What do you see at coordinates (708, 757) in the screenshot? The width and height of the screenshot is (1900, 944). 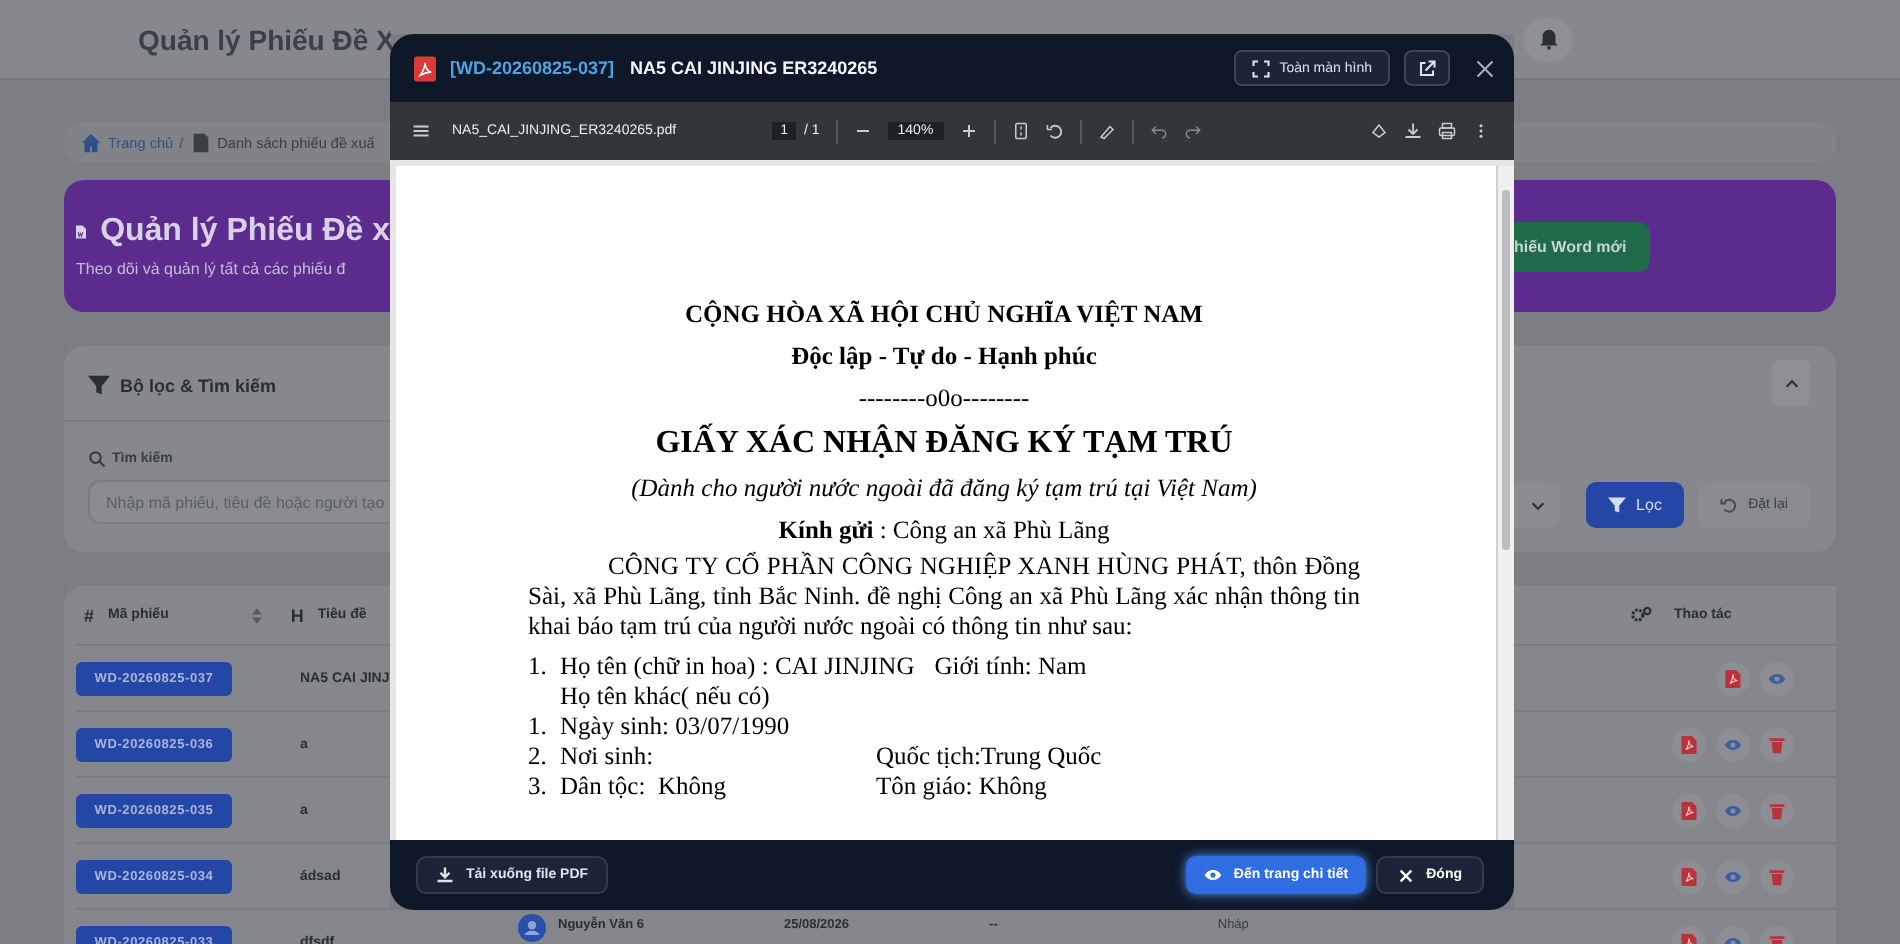 I see `document-field: Nơi sinh:` at bounding box center [708, 757].